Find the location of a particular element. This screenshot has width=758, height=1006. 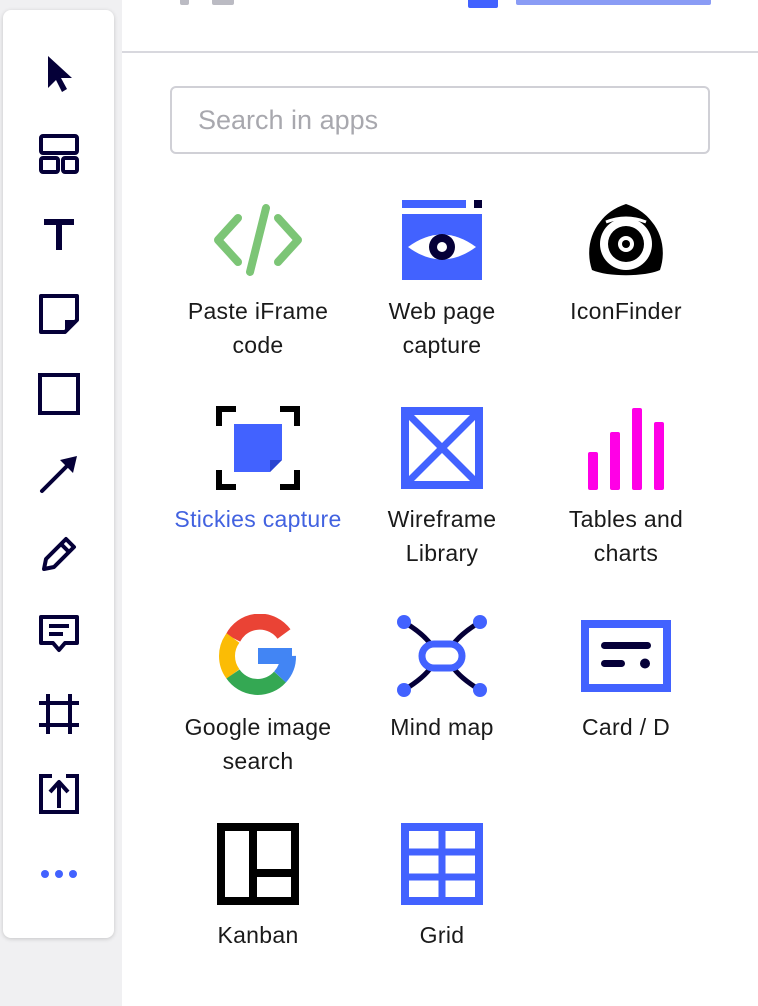

code-icon is located at coordinates (258, 240).